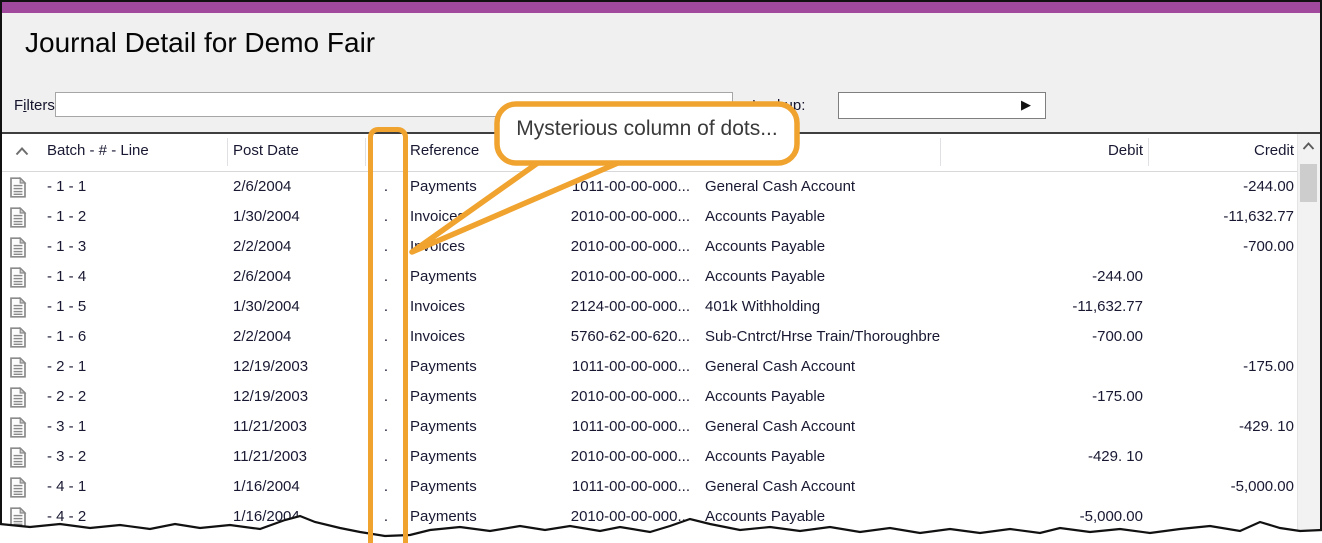  What do you see at coordinates (1266, 426) in the screenshot?
I see `cell-credit: -429. 10` at bounding box center [1266, 426].